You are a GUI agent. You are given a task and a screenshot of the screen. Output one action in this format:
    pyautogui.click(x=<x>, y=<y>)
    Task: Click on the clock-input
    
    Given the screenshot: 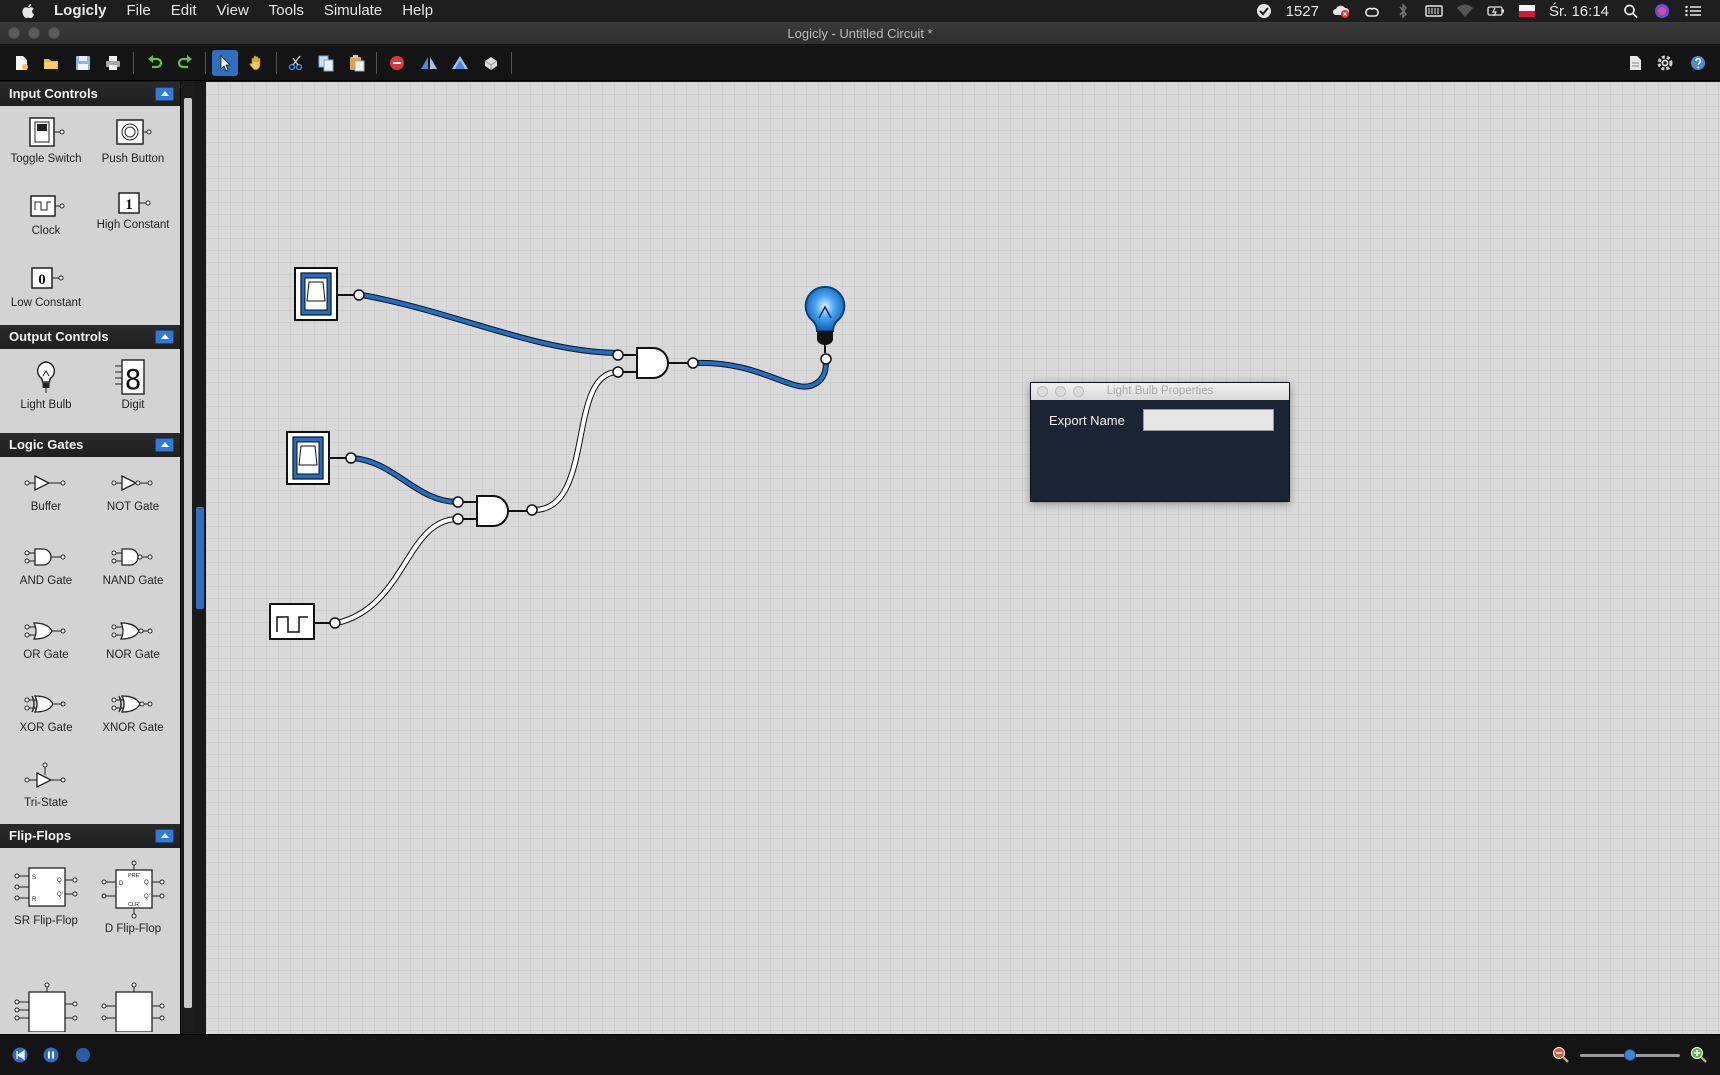 What is the action you would take?
    pyautogui.click(x=305, y=621)
    